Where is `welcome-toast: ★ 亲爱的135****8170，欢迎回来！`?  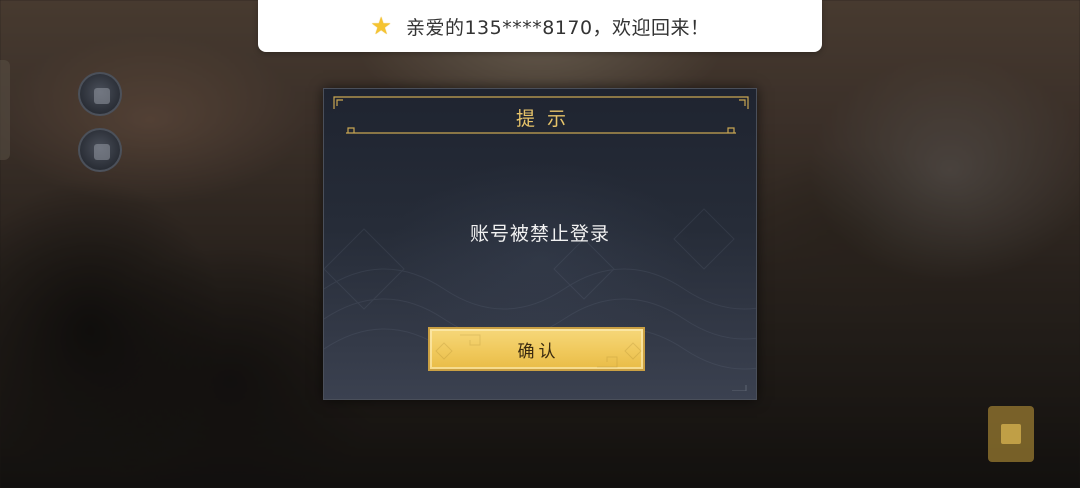
welcome-toast: ★ 亲爱的135****8170，欢迎回来！ is located at coordinates (540, 26).